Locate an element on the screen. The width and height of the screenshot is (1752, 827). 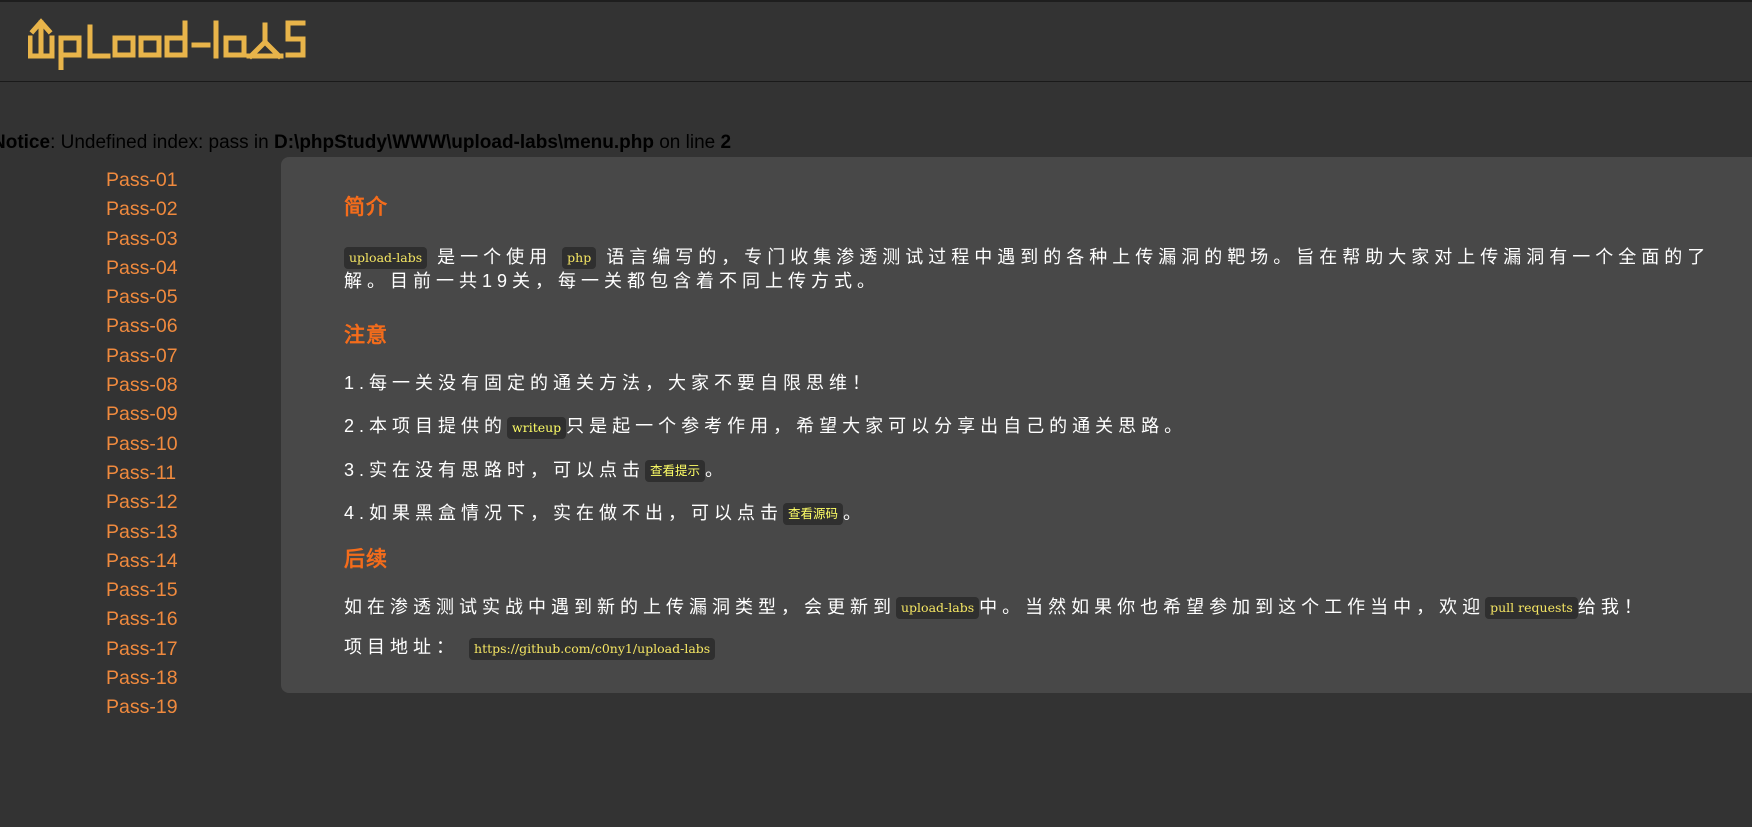
code-pull-requests: pull requests is located at coordinates (1531, 608).